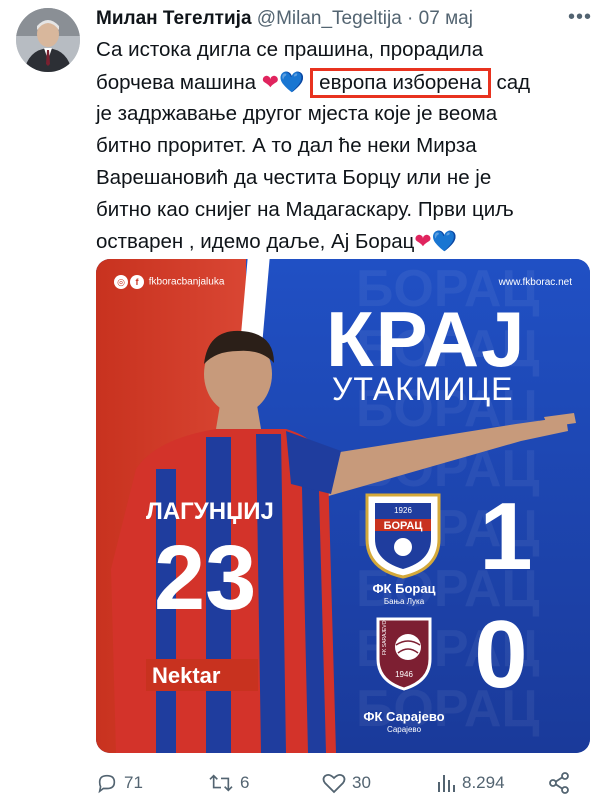 This screenshot has height=800, width=608. I want to click on views-button: 8.294, so click(470, 783).